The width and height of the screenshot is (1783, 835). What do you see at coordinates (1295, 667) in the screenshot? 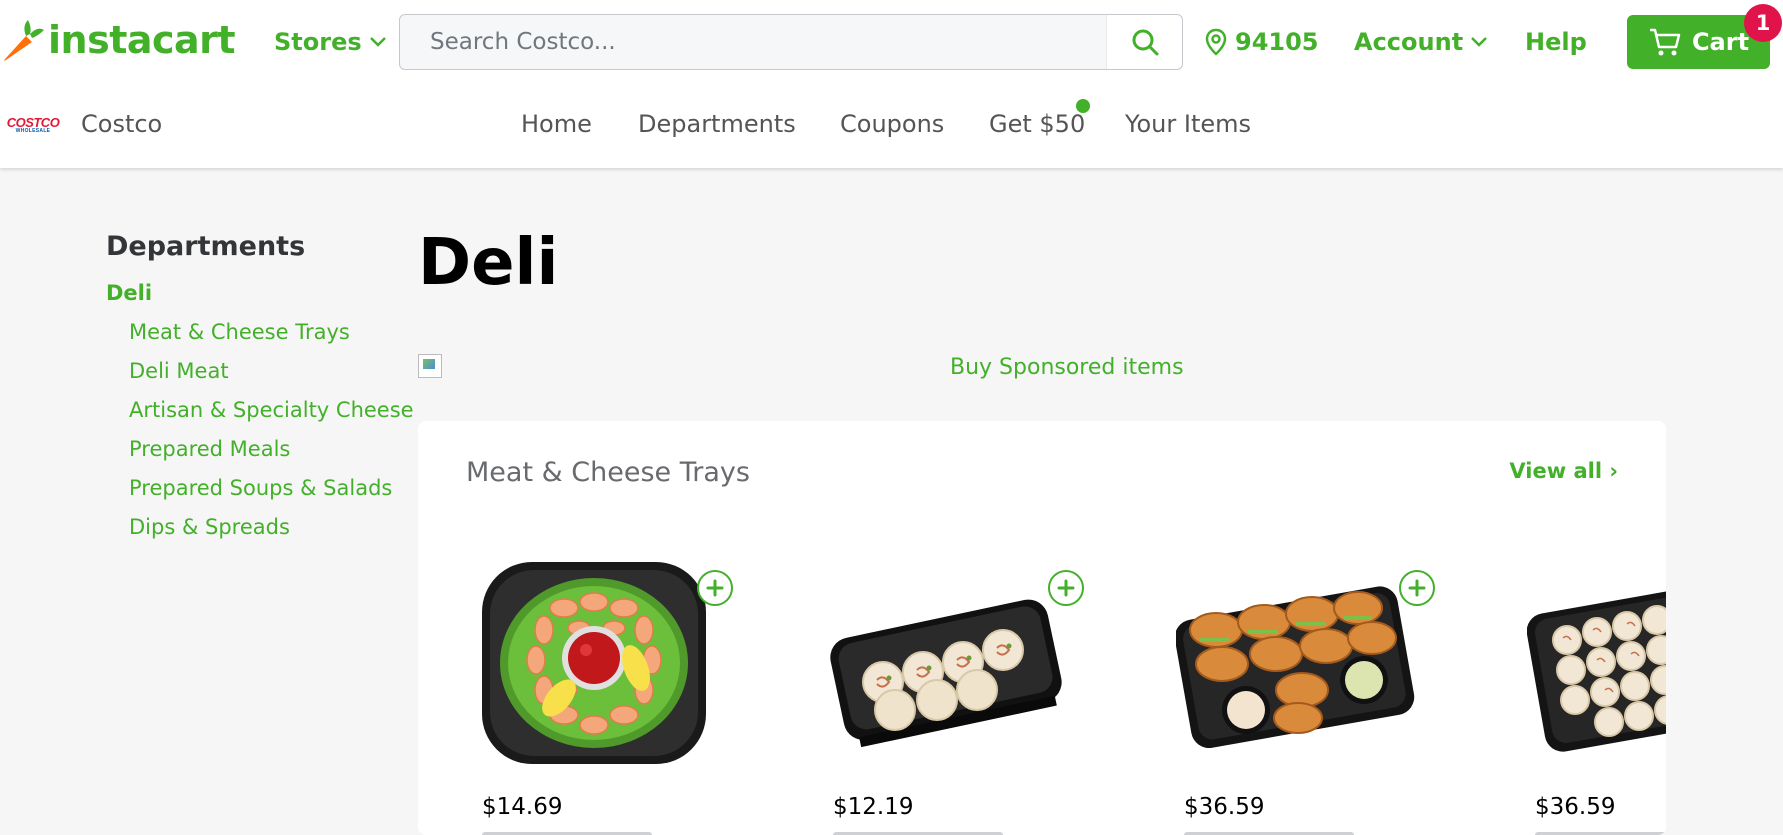
I see `croissant-sandwich-tray-image` at bounding box center [1295, 667].